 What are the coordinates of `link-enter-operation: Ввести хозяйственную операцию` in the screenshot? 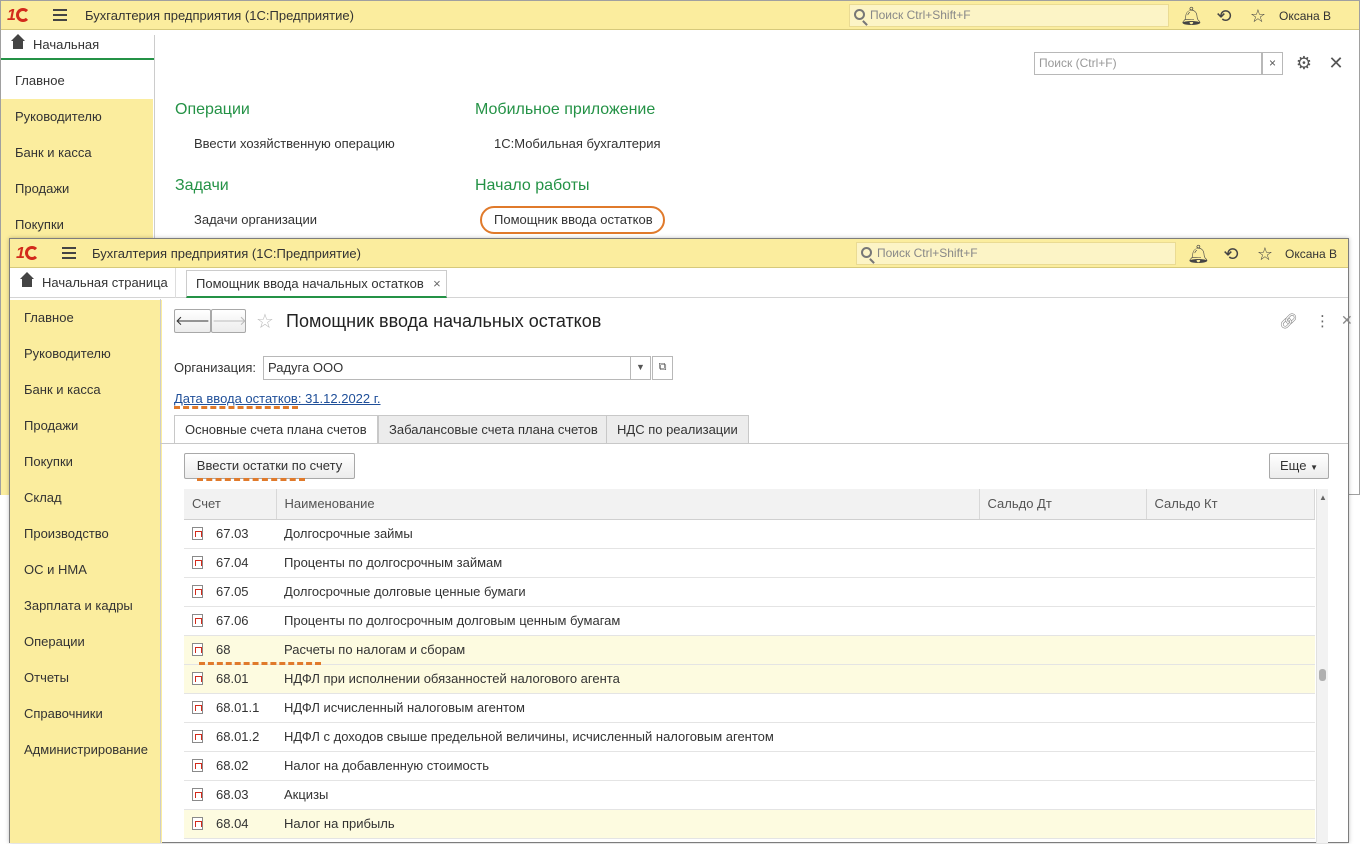 It's located at (294, 143).